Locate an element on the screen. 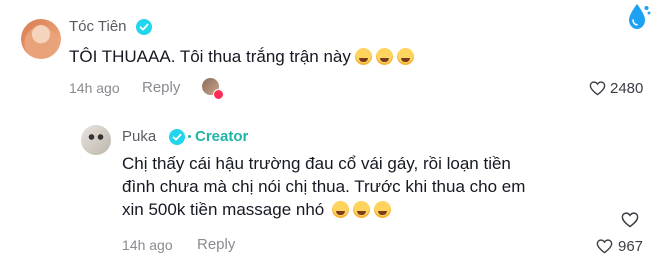 Image resolution: width=661 pixels, height=272 pixels. like-count: 2480 is located at coordinates (627, 88).